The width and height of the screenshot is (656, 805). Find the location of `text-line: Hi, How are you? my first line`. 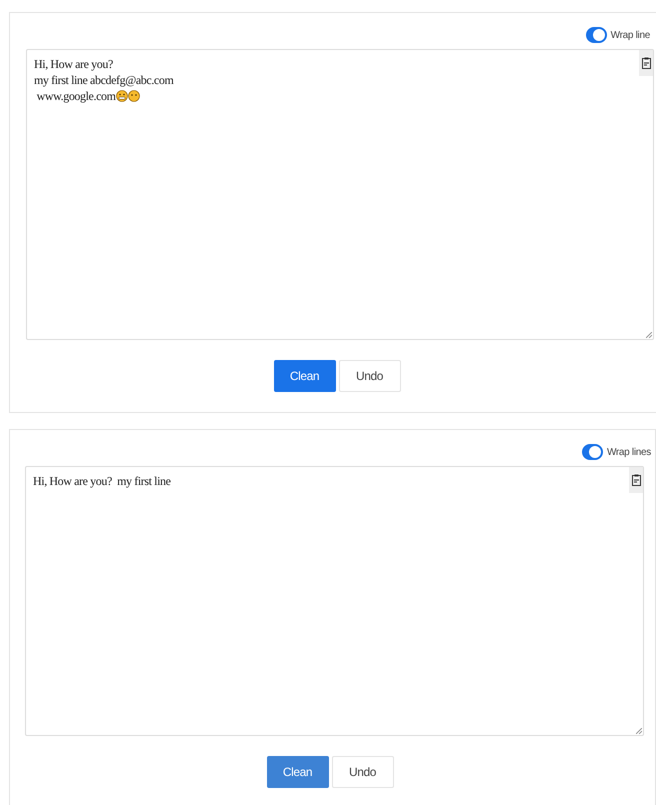

text-line: Hi, How are you? my first line is located at coordinates (102, 481).